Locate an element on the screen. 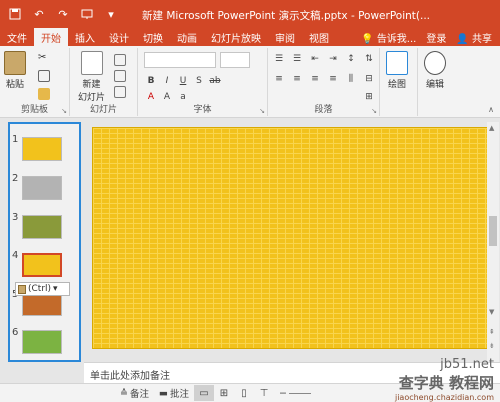  watermark-url: jiaocheng.chazidian.com is located at coordinates (444, 397).